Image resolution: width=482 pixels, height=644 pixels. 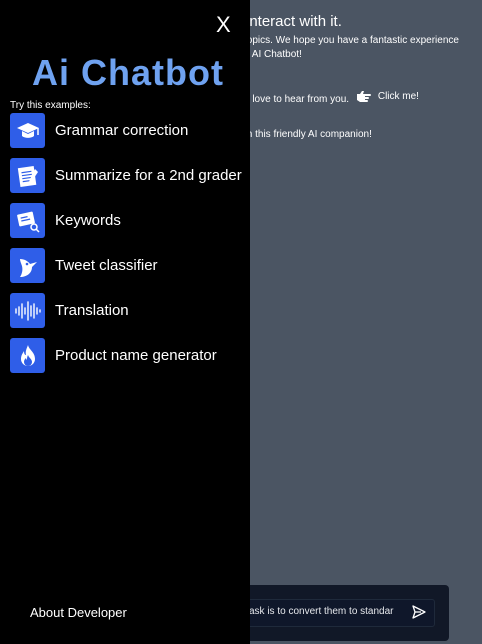 I want to click on message-input-value: ask is to convert them to standar, so click(x=321, y=611).